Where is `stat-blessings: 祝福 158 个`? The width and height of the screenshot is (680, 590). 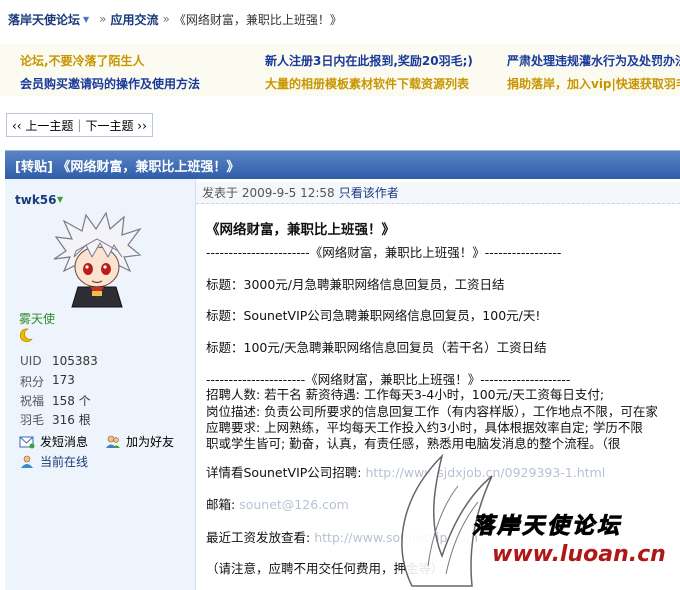
stat-blessings: 祝福 158 个 is located at coordinates (55, 401).